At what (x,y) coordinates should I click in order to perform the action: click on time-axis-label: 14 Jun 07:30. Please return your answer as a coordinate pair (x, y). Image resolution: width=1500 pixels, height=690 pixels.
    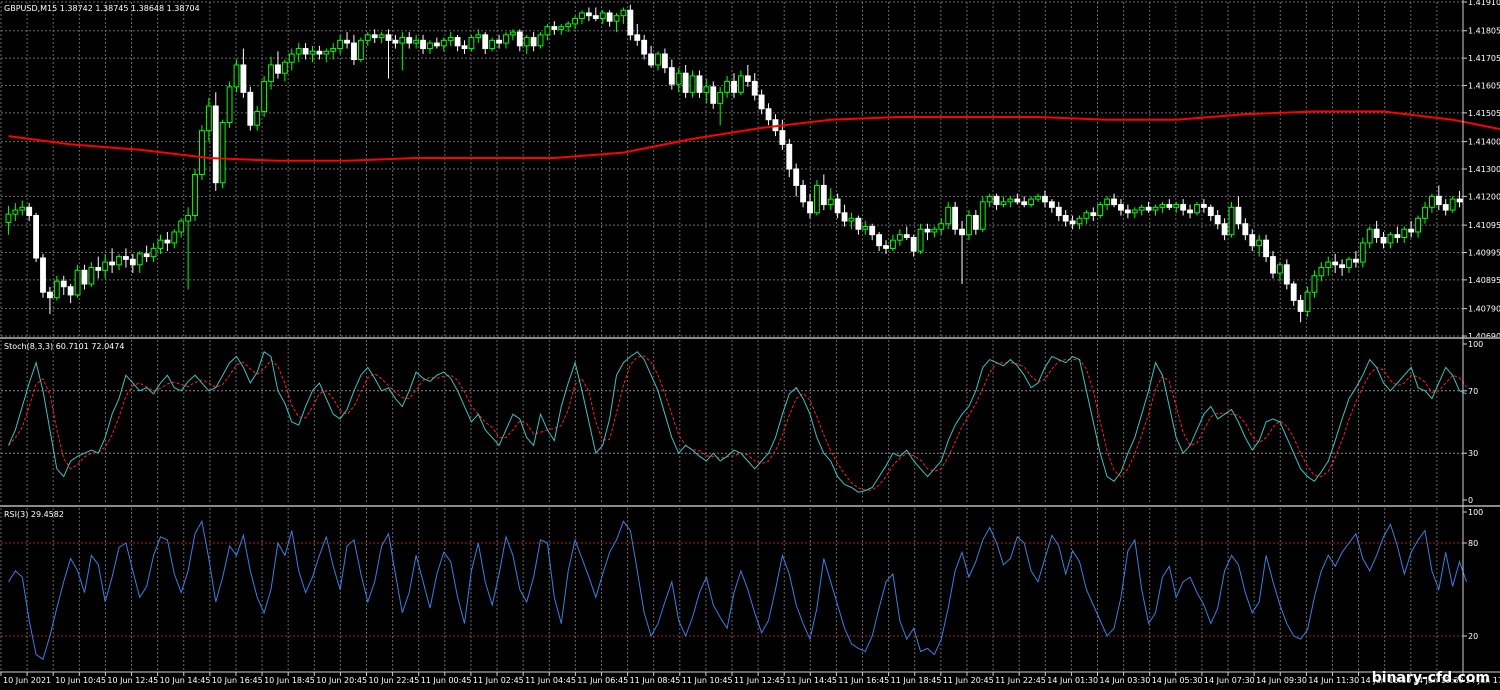
    Looking at the image, I should click on (1229, 680).